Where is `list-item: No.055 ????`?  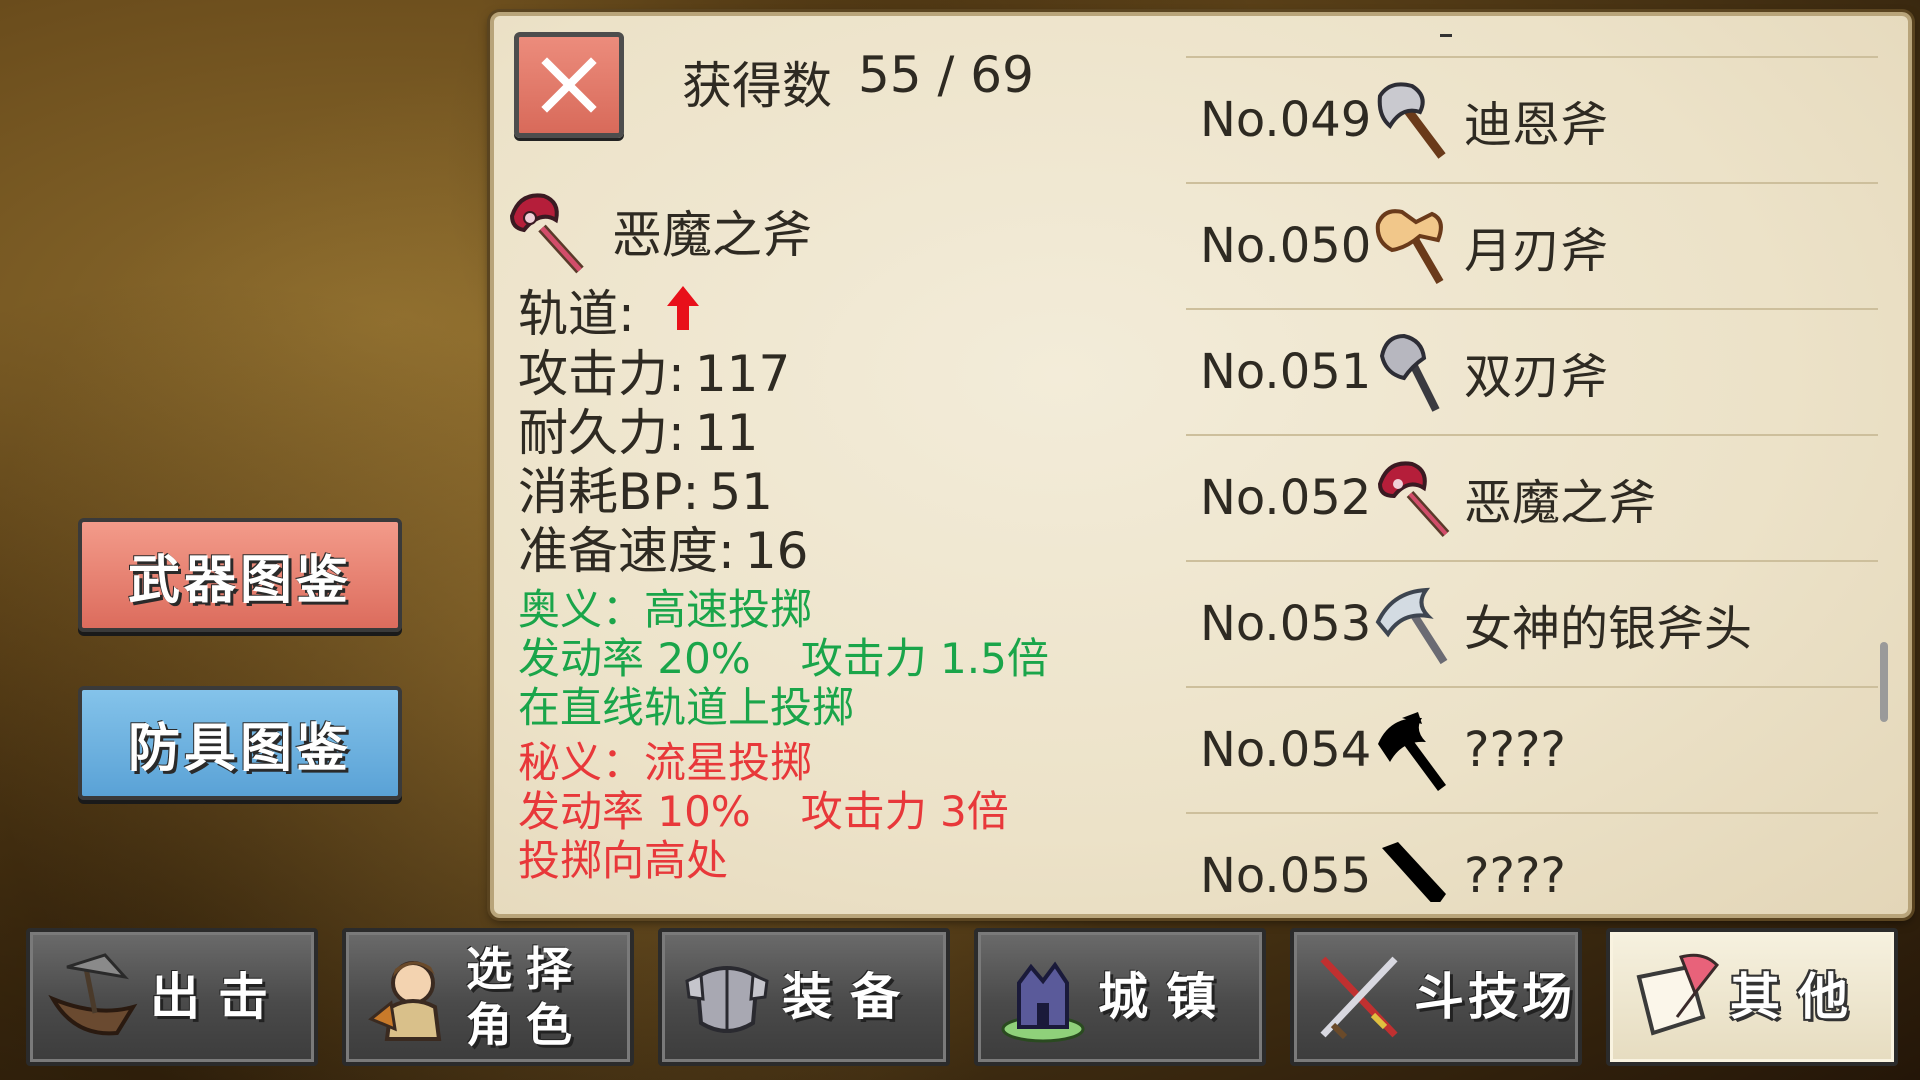
list-item: No.055 ???? is located at coordinates (1532, 857).